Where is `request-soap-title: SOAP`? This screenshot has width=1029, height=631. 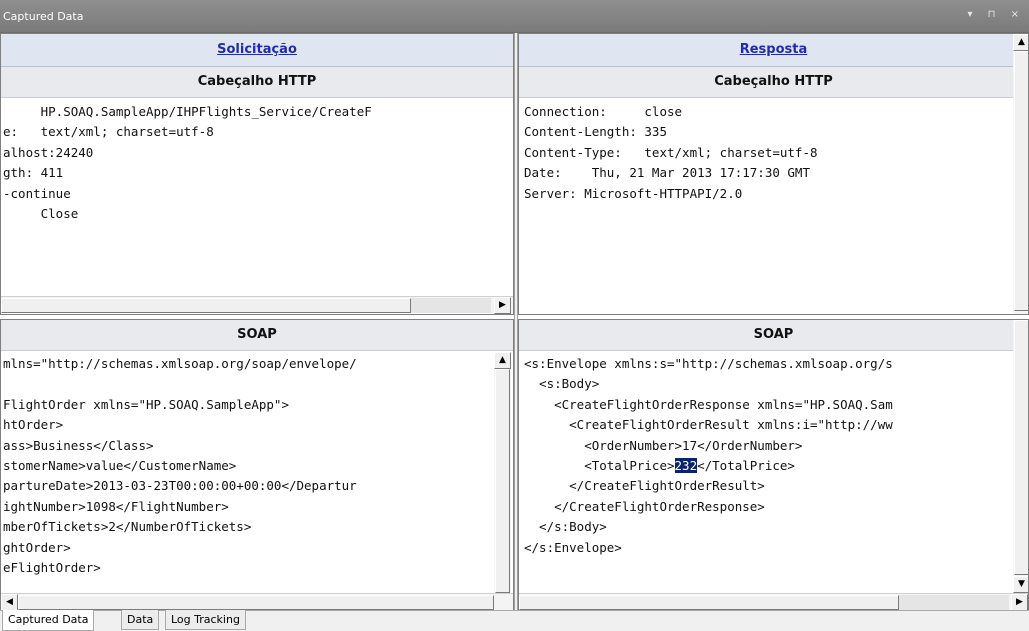 request-soap-title: SOAP is located at coordinates (257, 335).